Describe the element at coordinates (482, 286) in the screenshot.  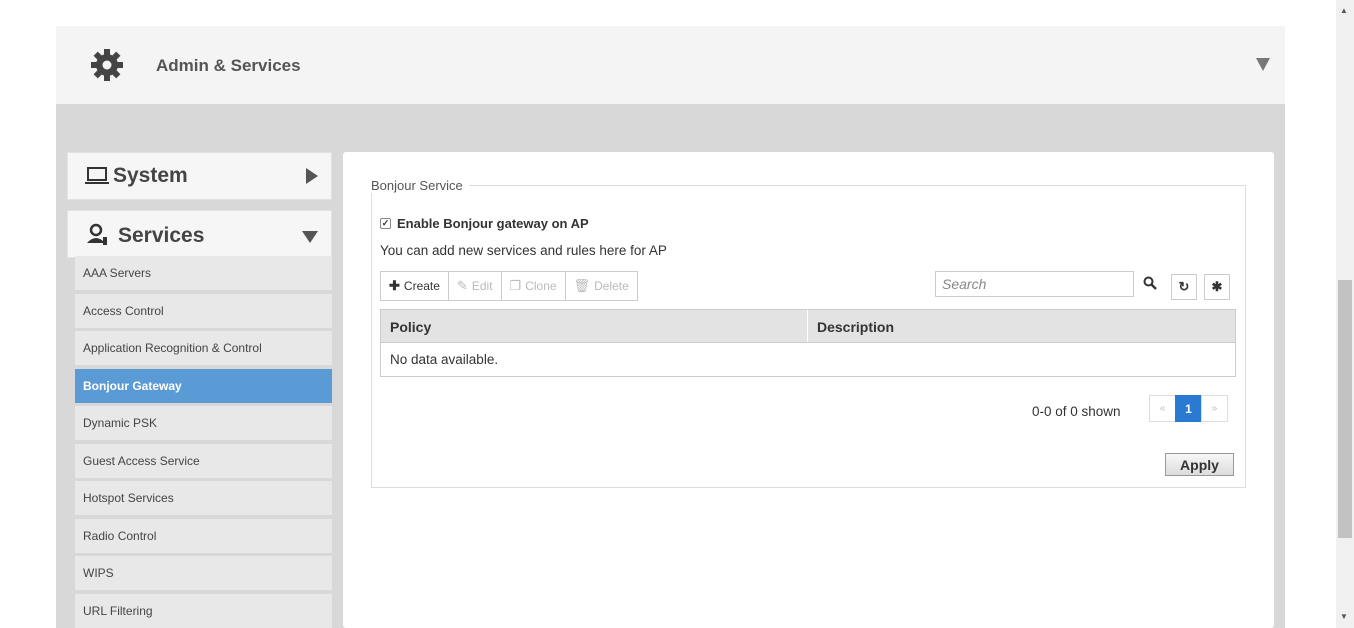
I see `edit-label: Edit` at that location.